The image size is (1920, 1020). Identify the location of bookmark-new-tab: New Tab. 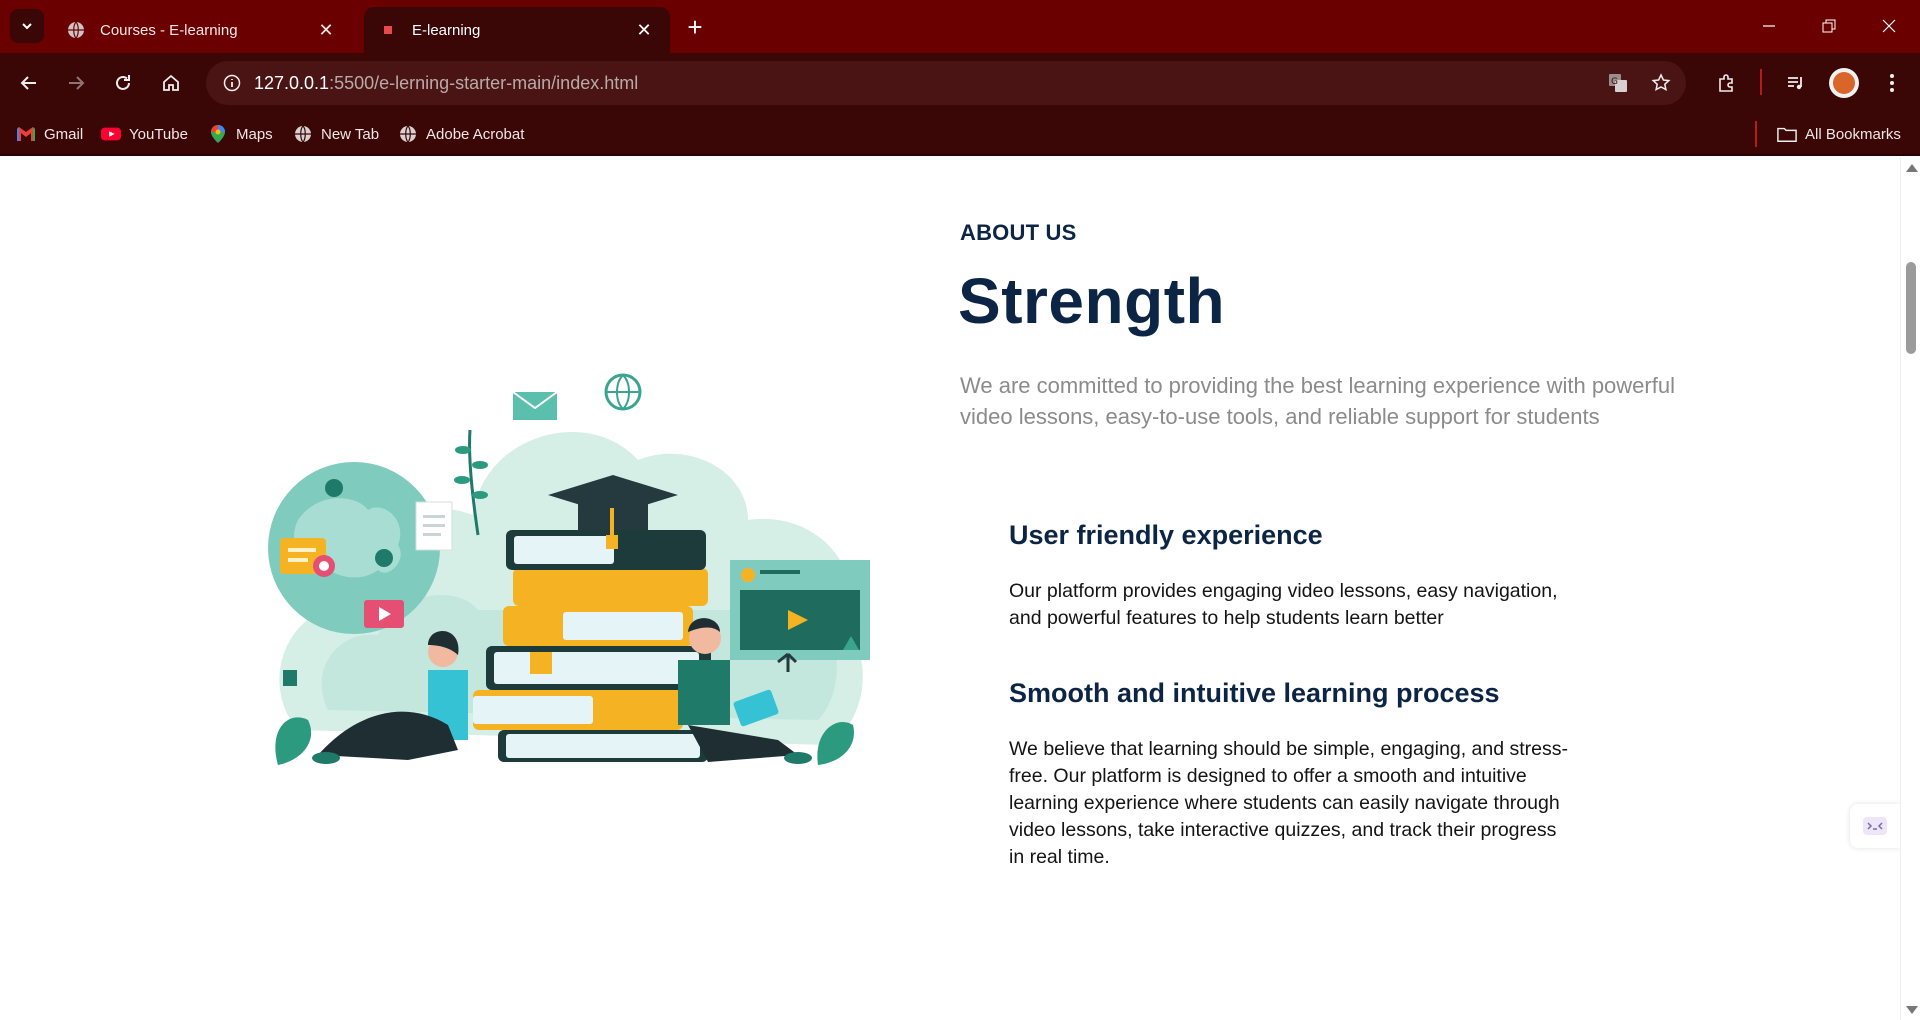
(336, 134).